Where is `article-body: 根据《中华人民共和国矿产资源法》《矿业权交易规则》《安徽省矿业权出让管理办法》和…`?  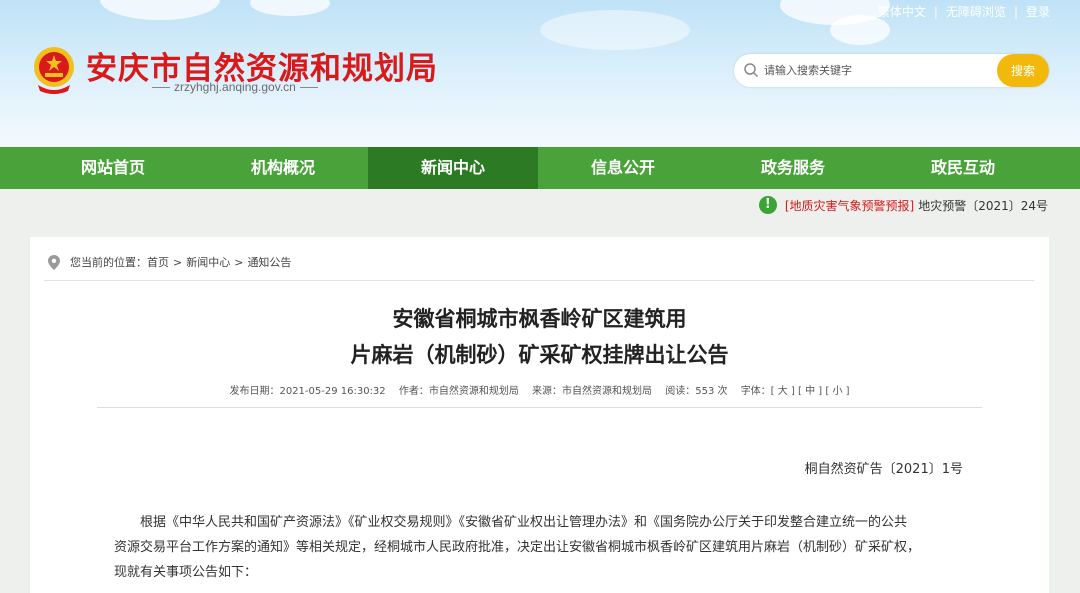 article-body: 根据《中华人民共和国矿产资源法》《矿业权交易规则》《安徽省矿业权出让管理办法》和… is located at coordinates (544, 547).